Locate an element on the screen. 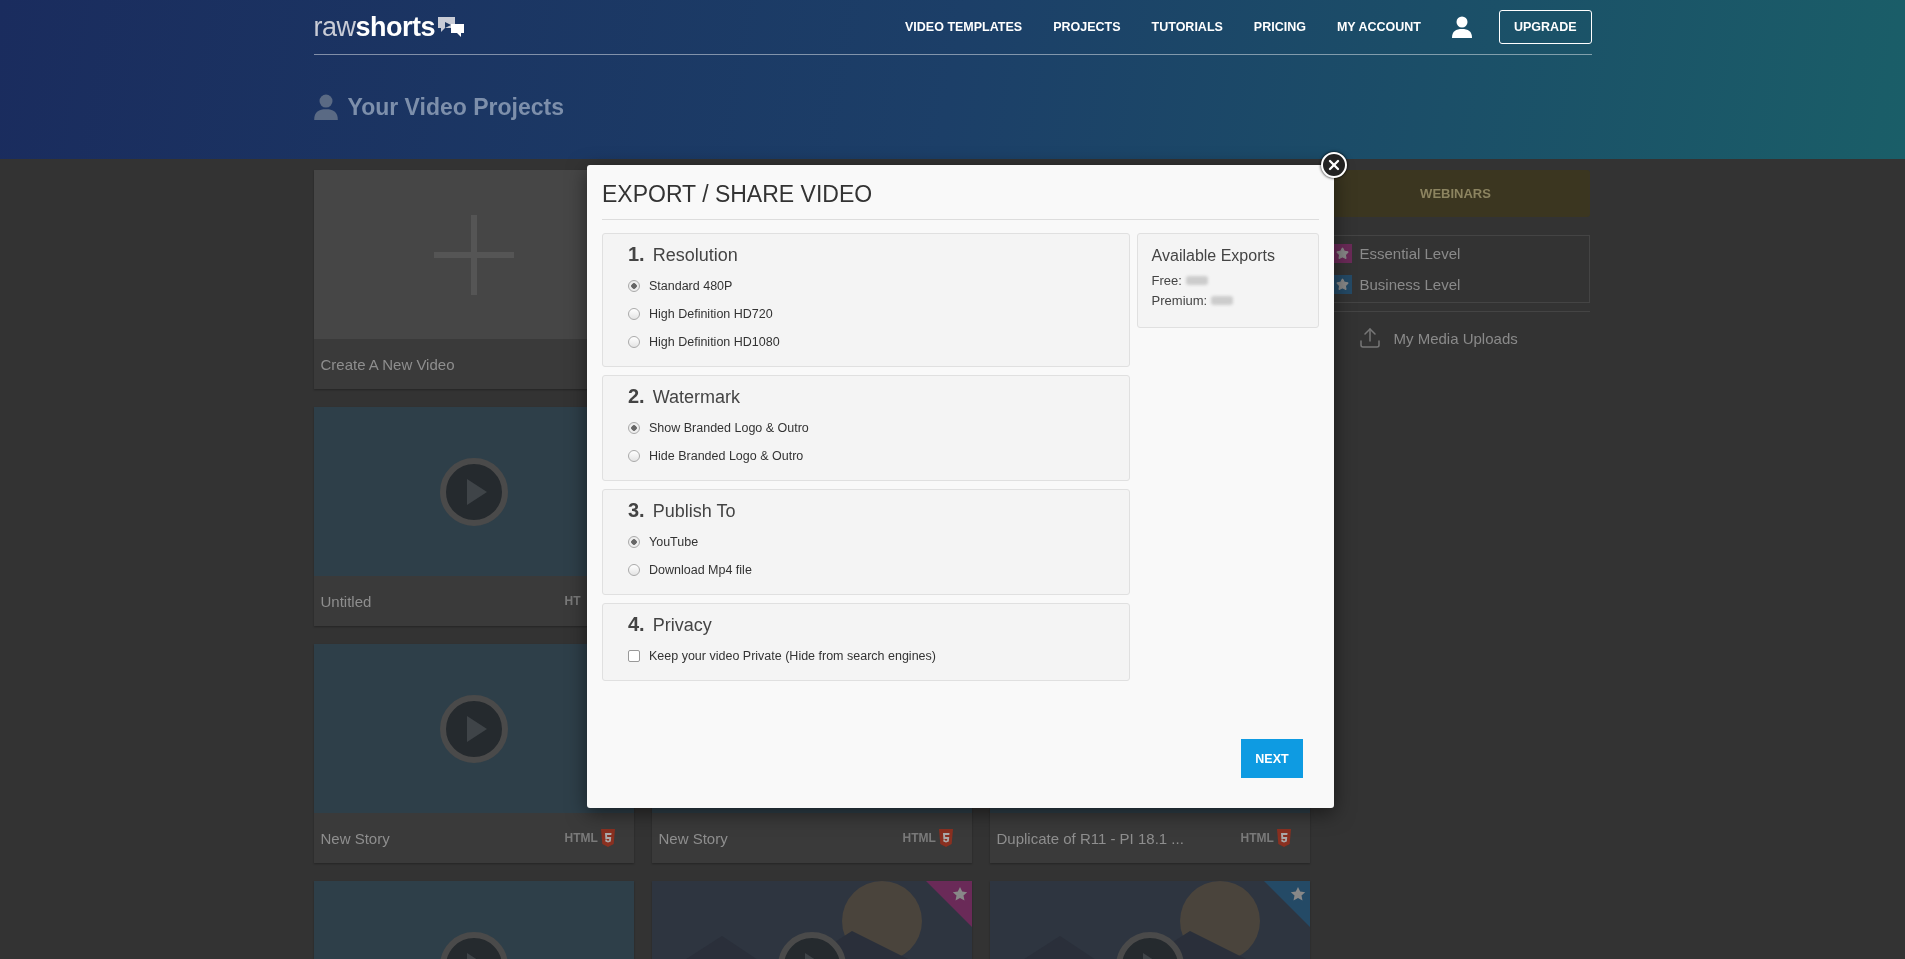 Image resolution: width=1905 pixels, height=959 pixels. nav-link: PROJECTS is located at coordinates (1087, 27).